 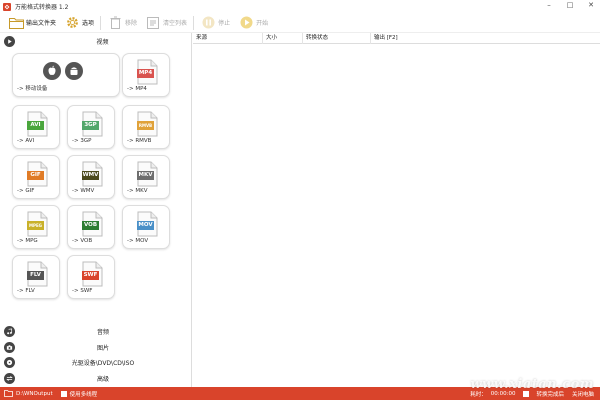 I want to click on multithread-label: 使用多线程, so click(x=83, y=394).